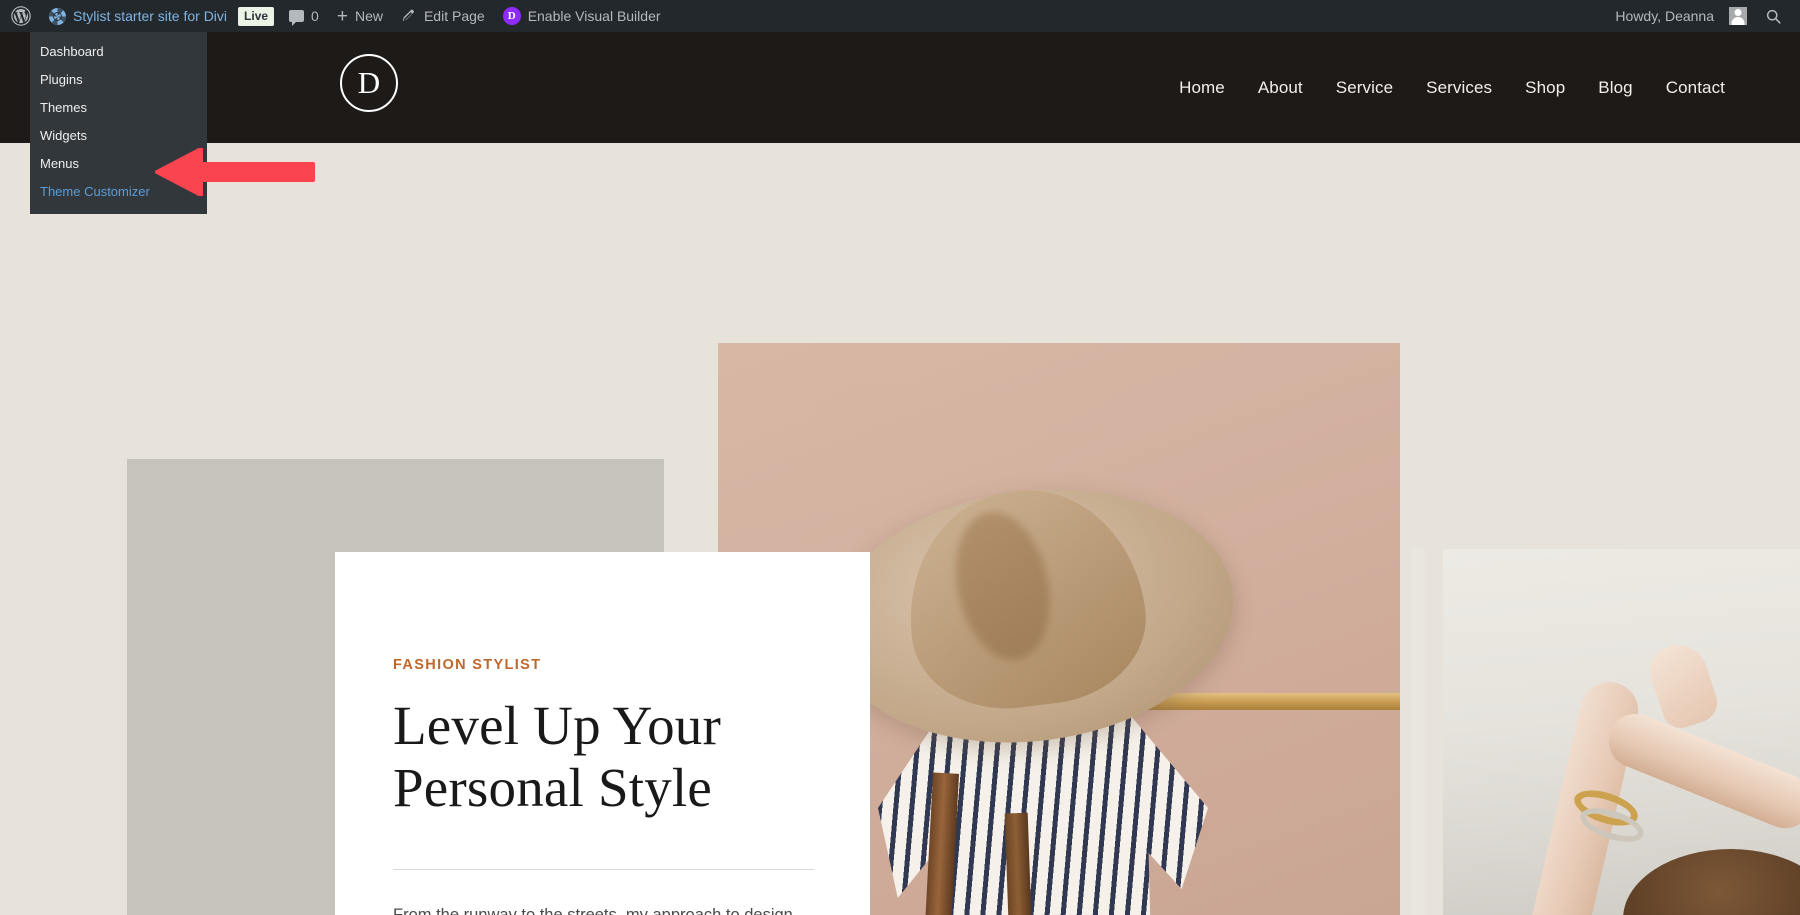 Image resolution: width=1800 pixels, height=915 pixels. I want to click on divi-site-icon, so click(57, 16).